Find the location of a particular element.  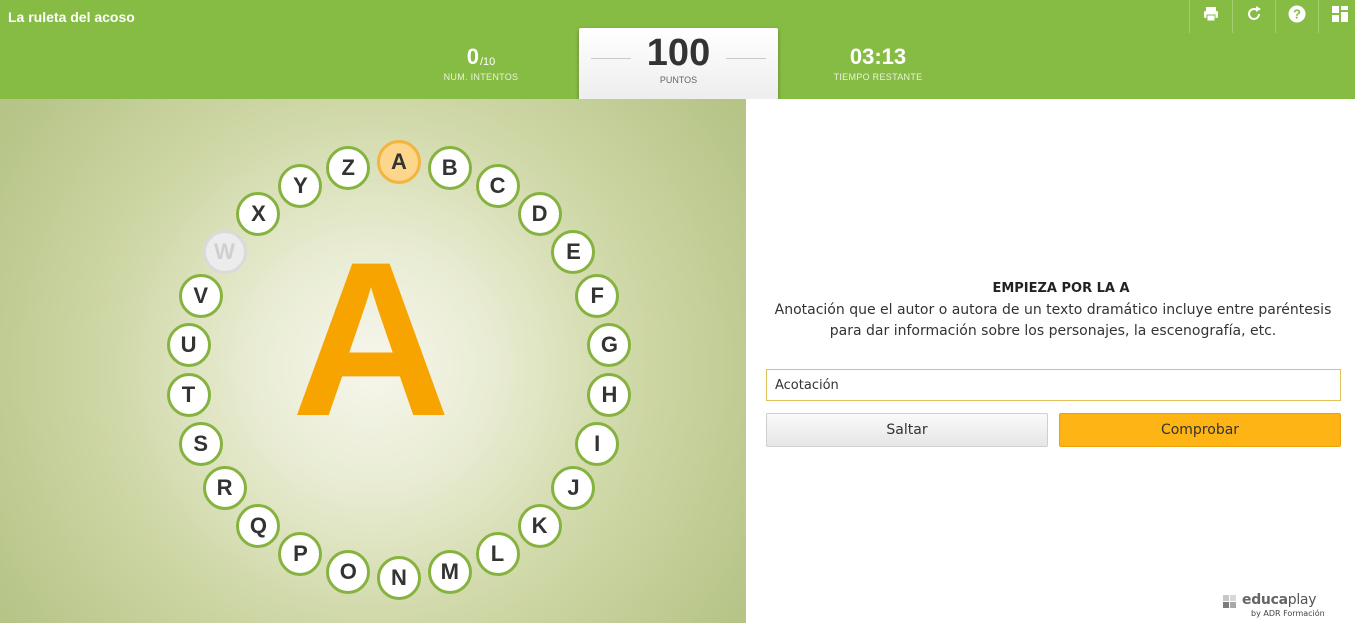

letter-t: T is located at coordinates (188, 395).